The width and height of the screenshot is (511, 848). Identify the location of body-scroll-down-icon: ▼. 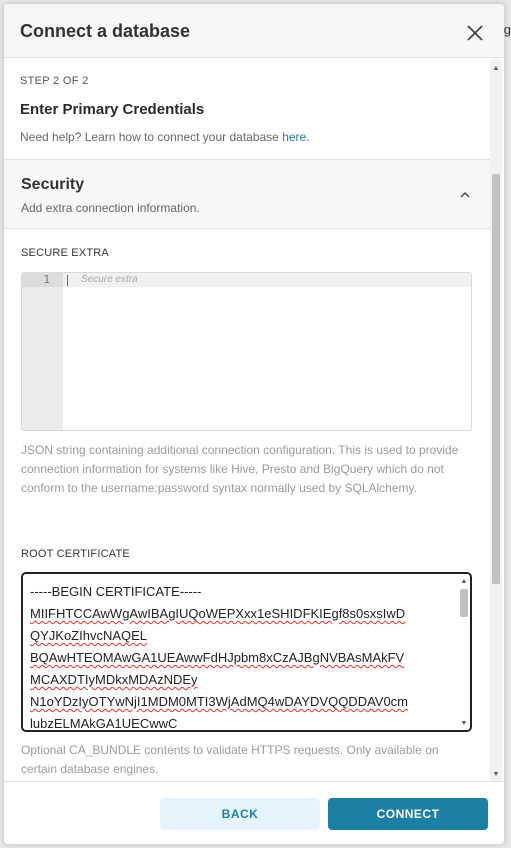
(496, 775).